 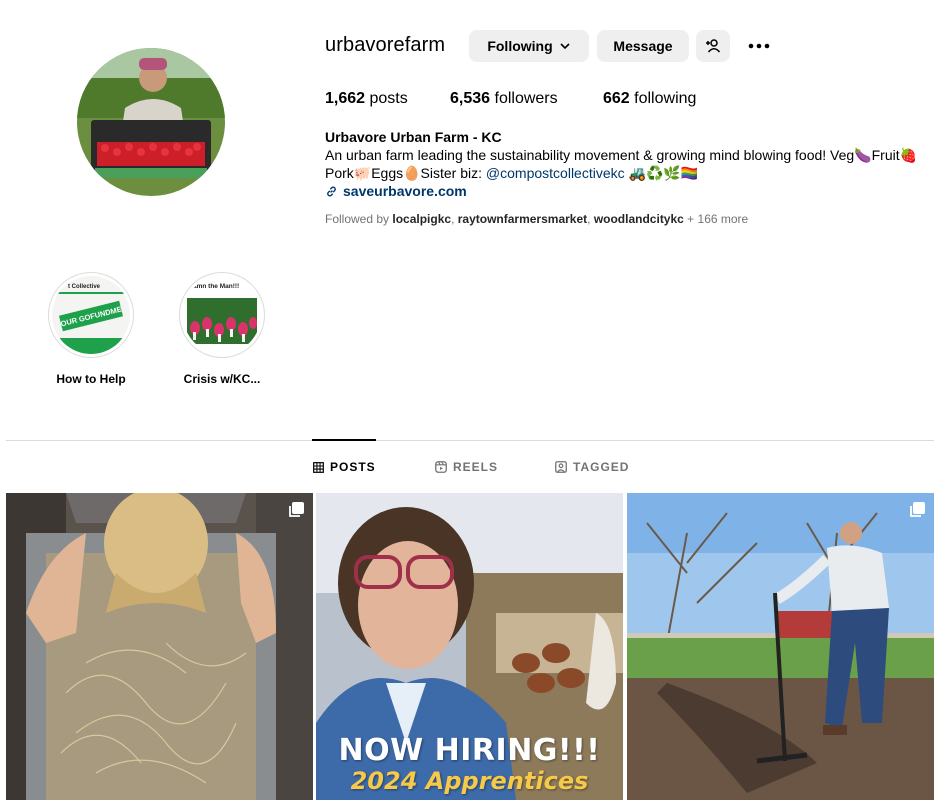 I want to click on posts-count: 1,662 posts, so click(x=366, y=98).